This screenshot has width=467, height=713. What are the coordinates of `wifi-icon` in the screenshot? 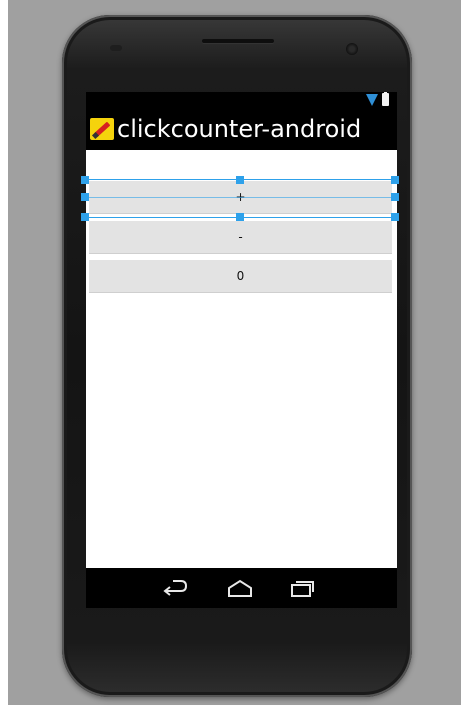 It's located at (372, 100).